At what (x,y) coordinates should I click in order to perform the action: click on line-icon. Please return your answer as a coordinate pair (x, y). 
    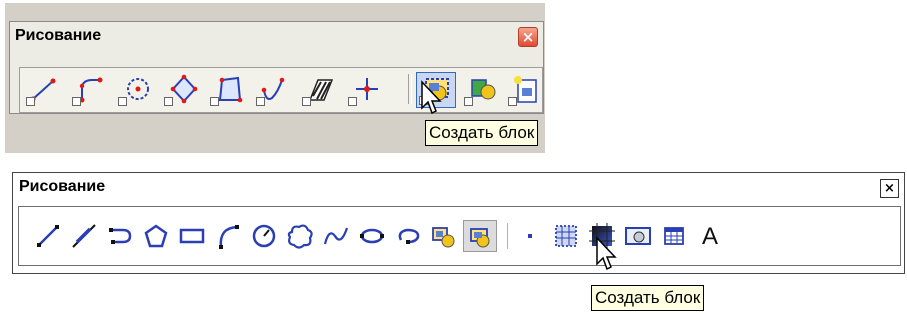
    Looking at the image, I should click on (48, 236).